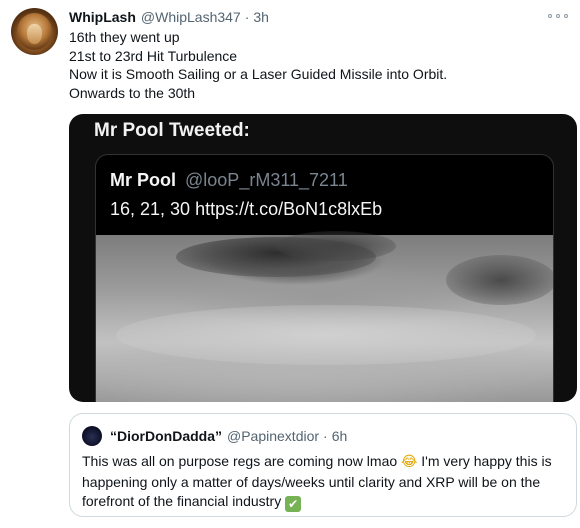 The height and width of the screenshot is (528, 580). Describe the element at coordinates (166, 436) in the screenshot. I see `quoted-display-name: “DiorDonDadda”` at that location.